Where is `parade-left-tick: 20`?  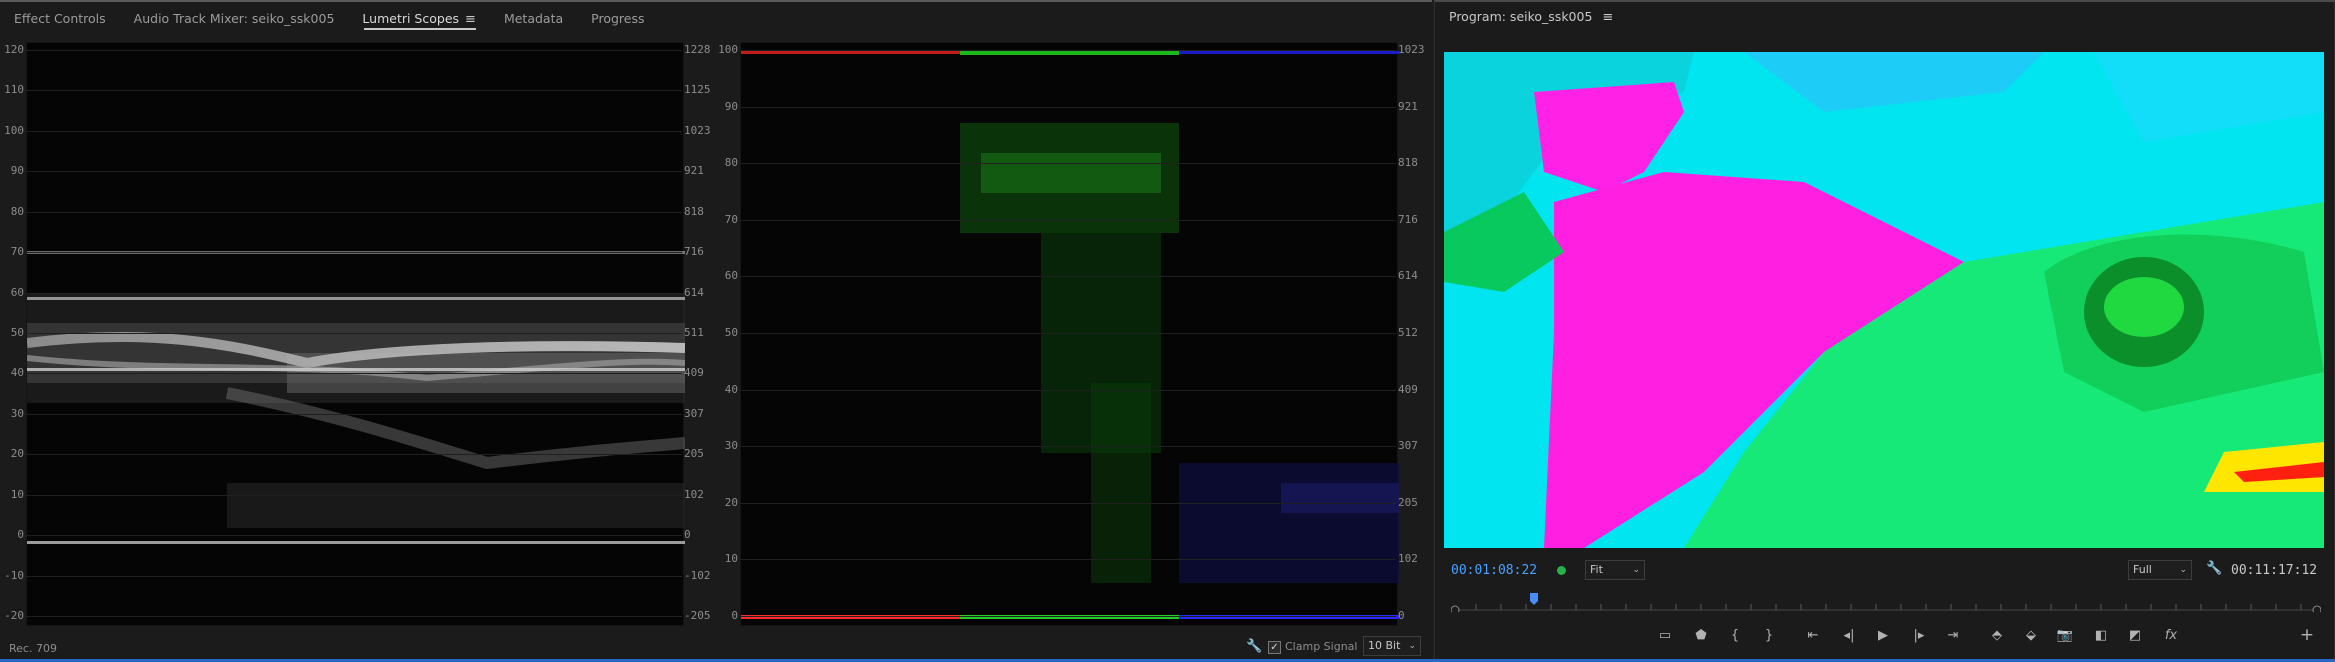
parade-left-tick: 20 is located at coordinates (731, 502).